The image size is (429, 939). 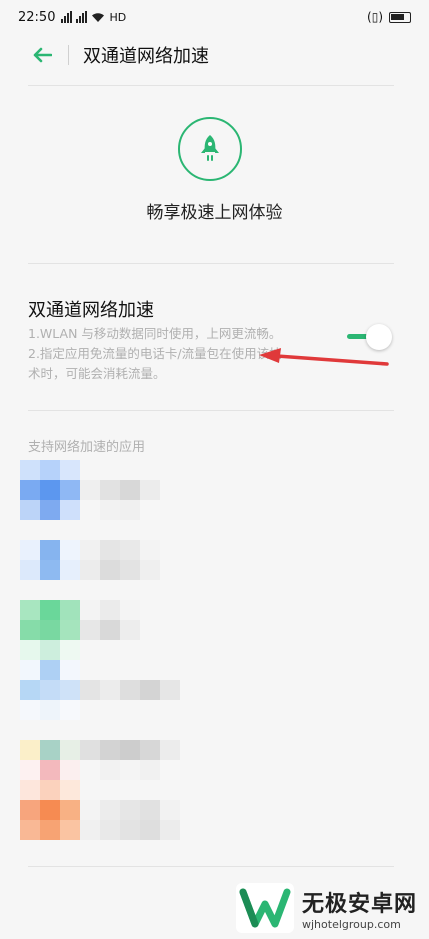 I want to click on supported-apps-label: 支持网络加速的应用, so click(x=87, y=447).